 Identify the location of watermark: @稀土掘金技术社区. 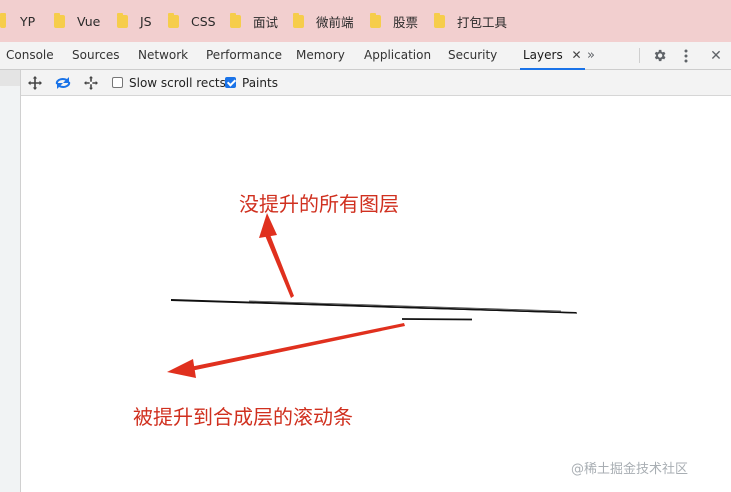
(630, 469).